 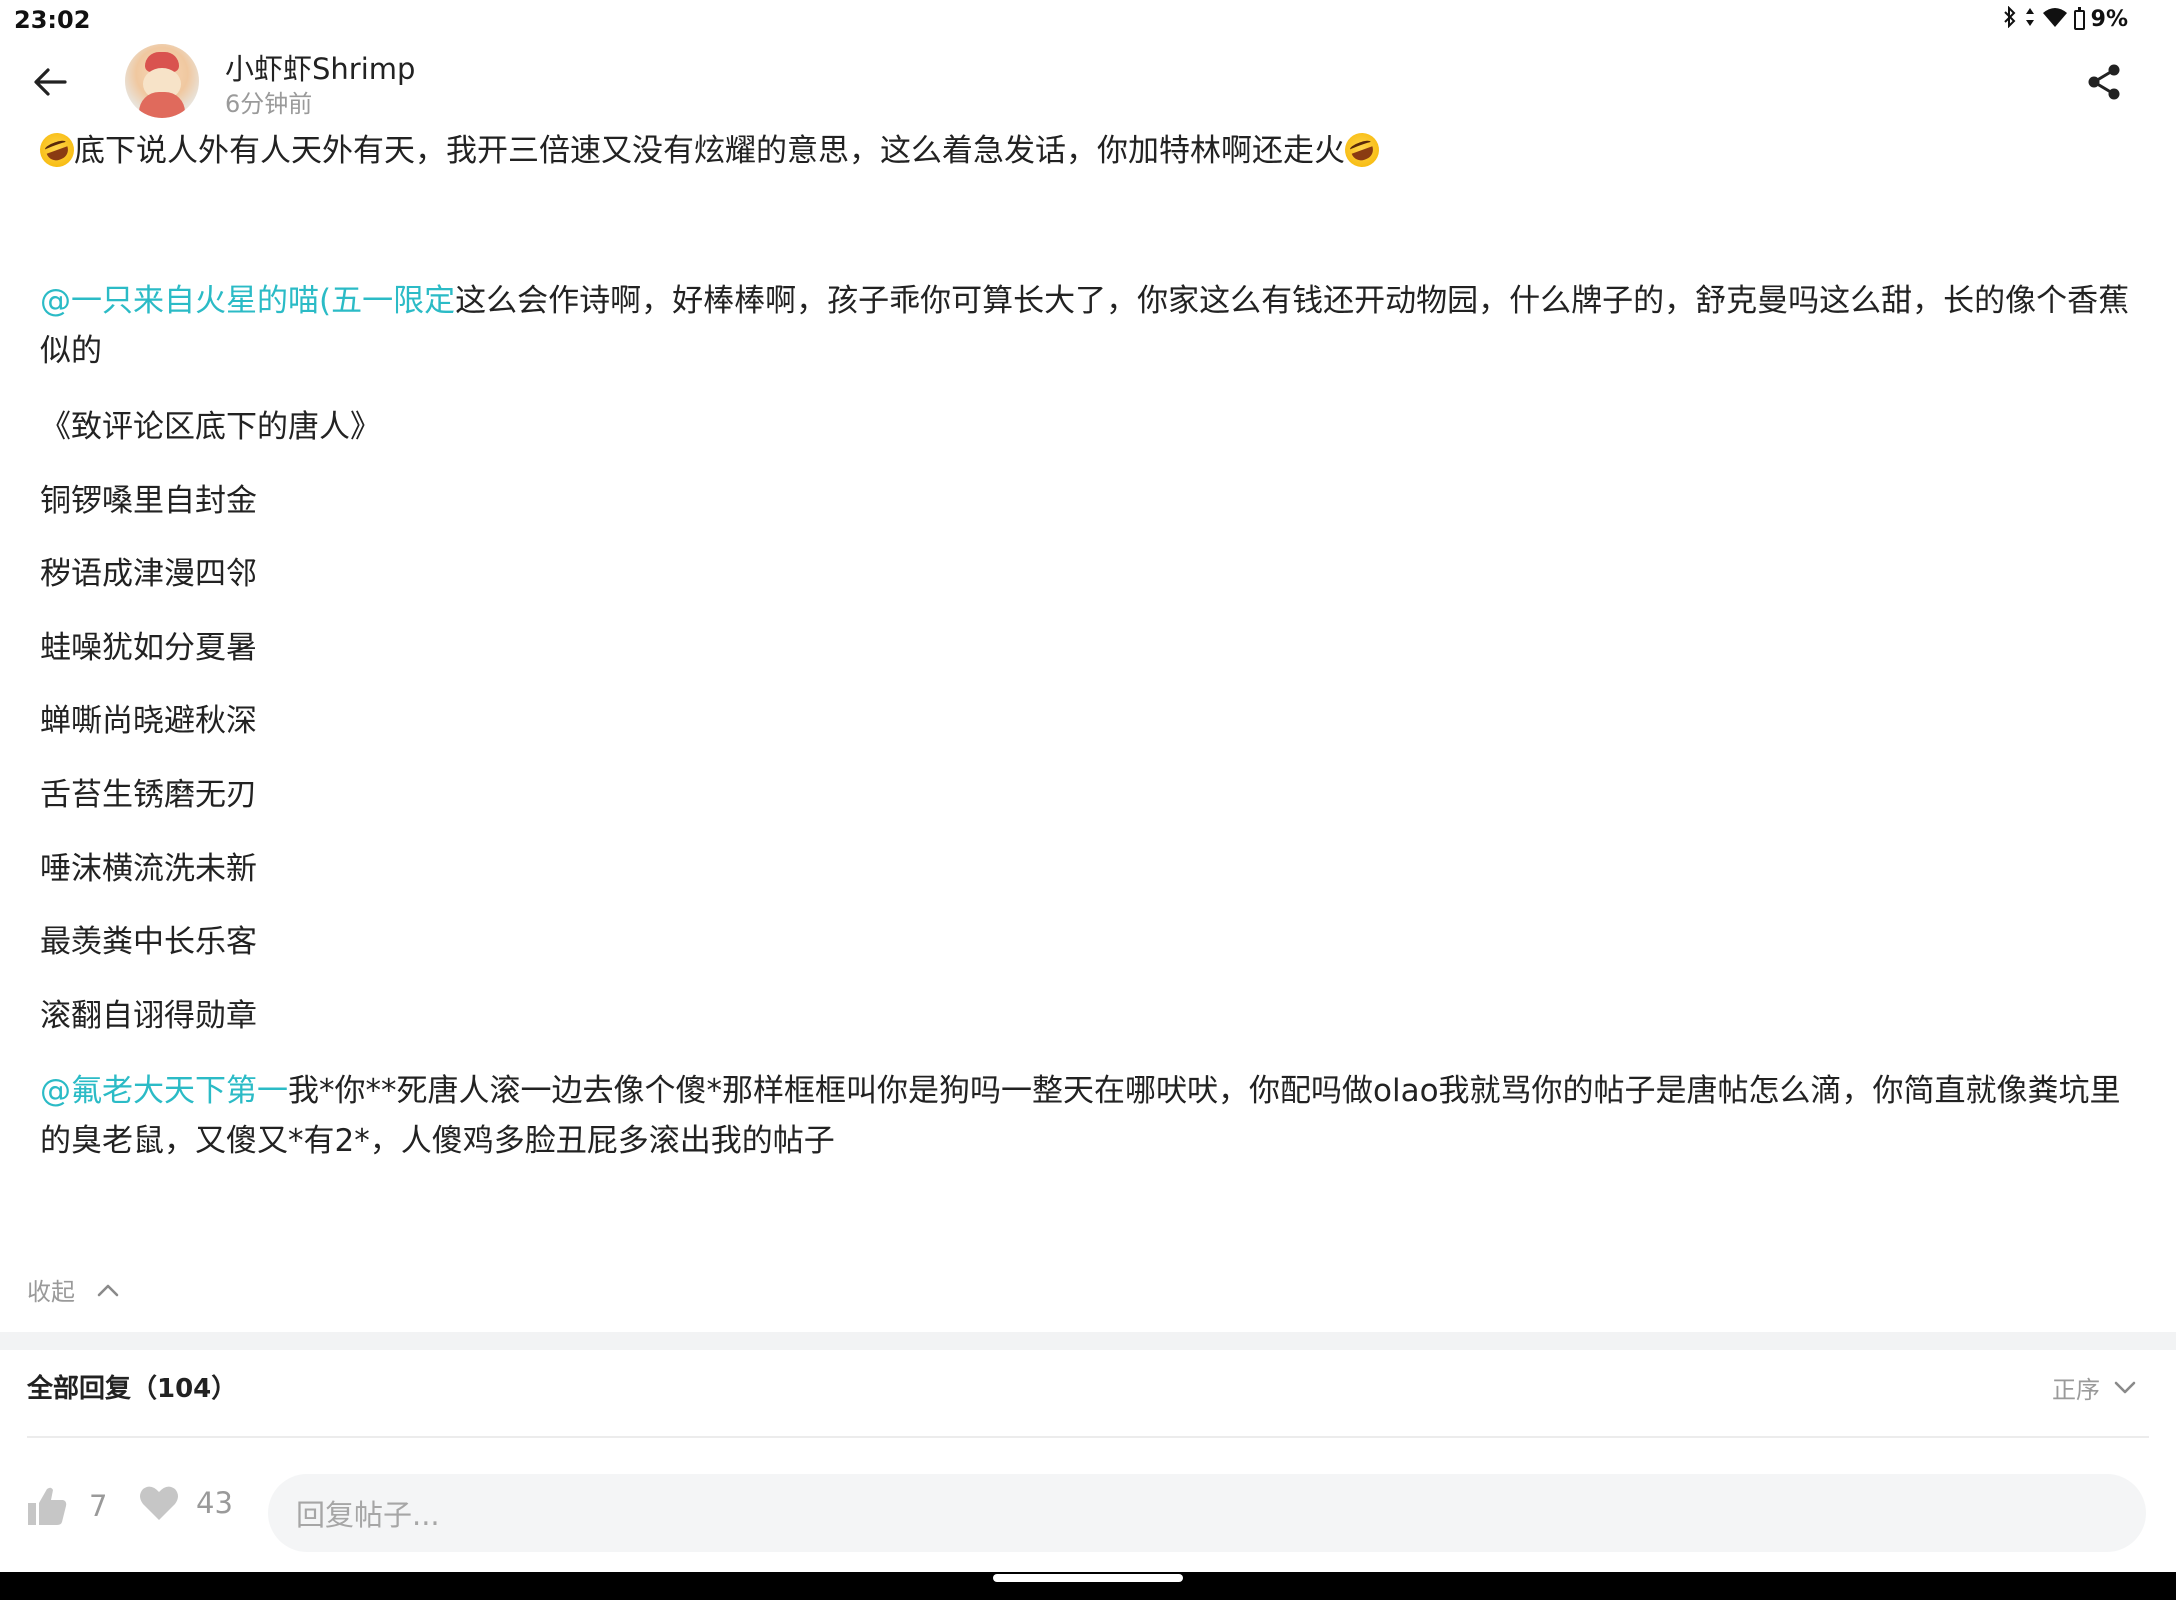 What do you see at coordinates (148, 869) in the screenshot?
I see `poem-line: 唾沫横流洗未新` at bounding box center [148, 869].